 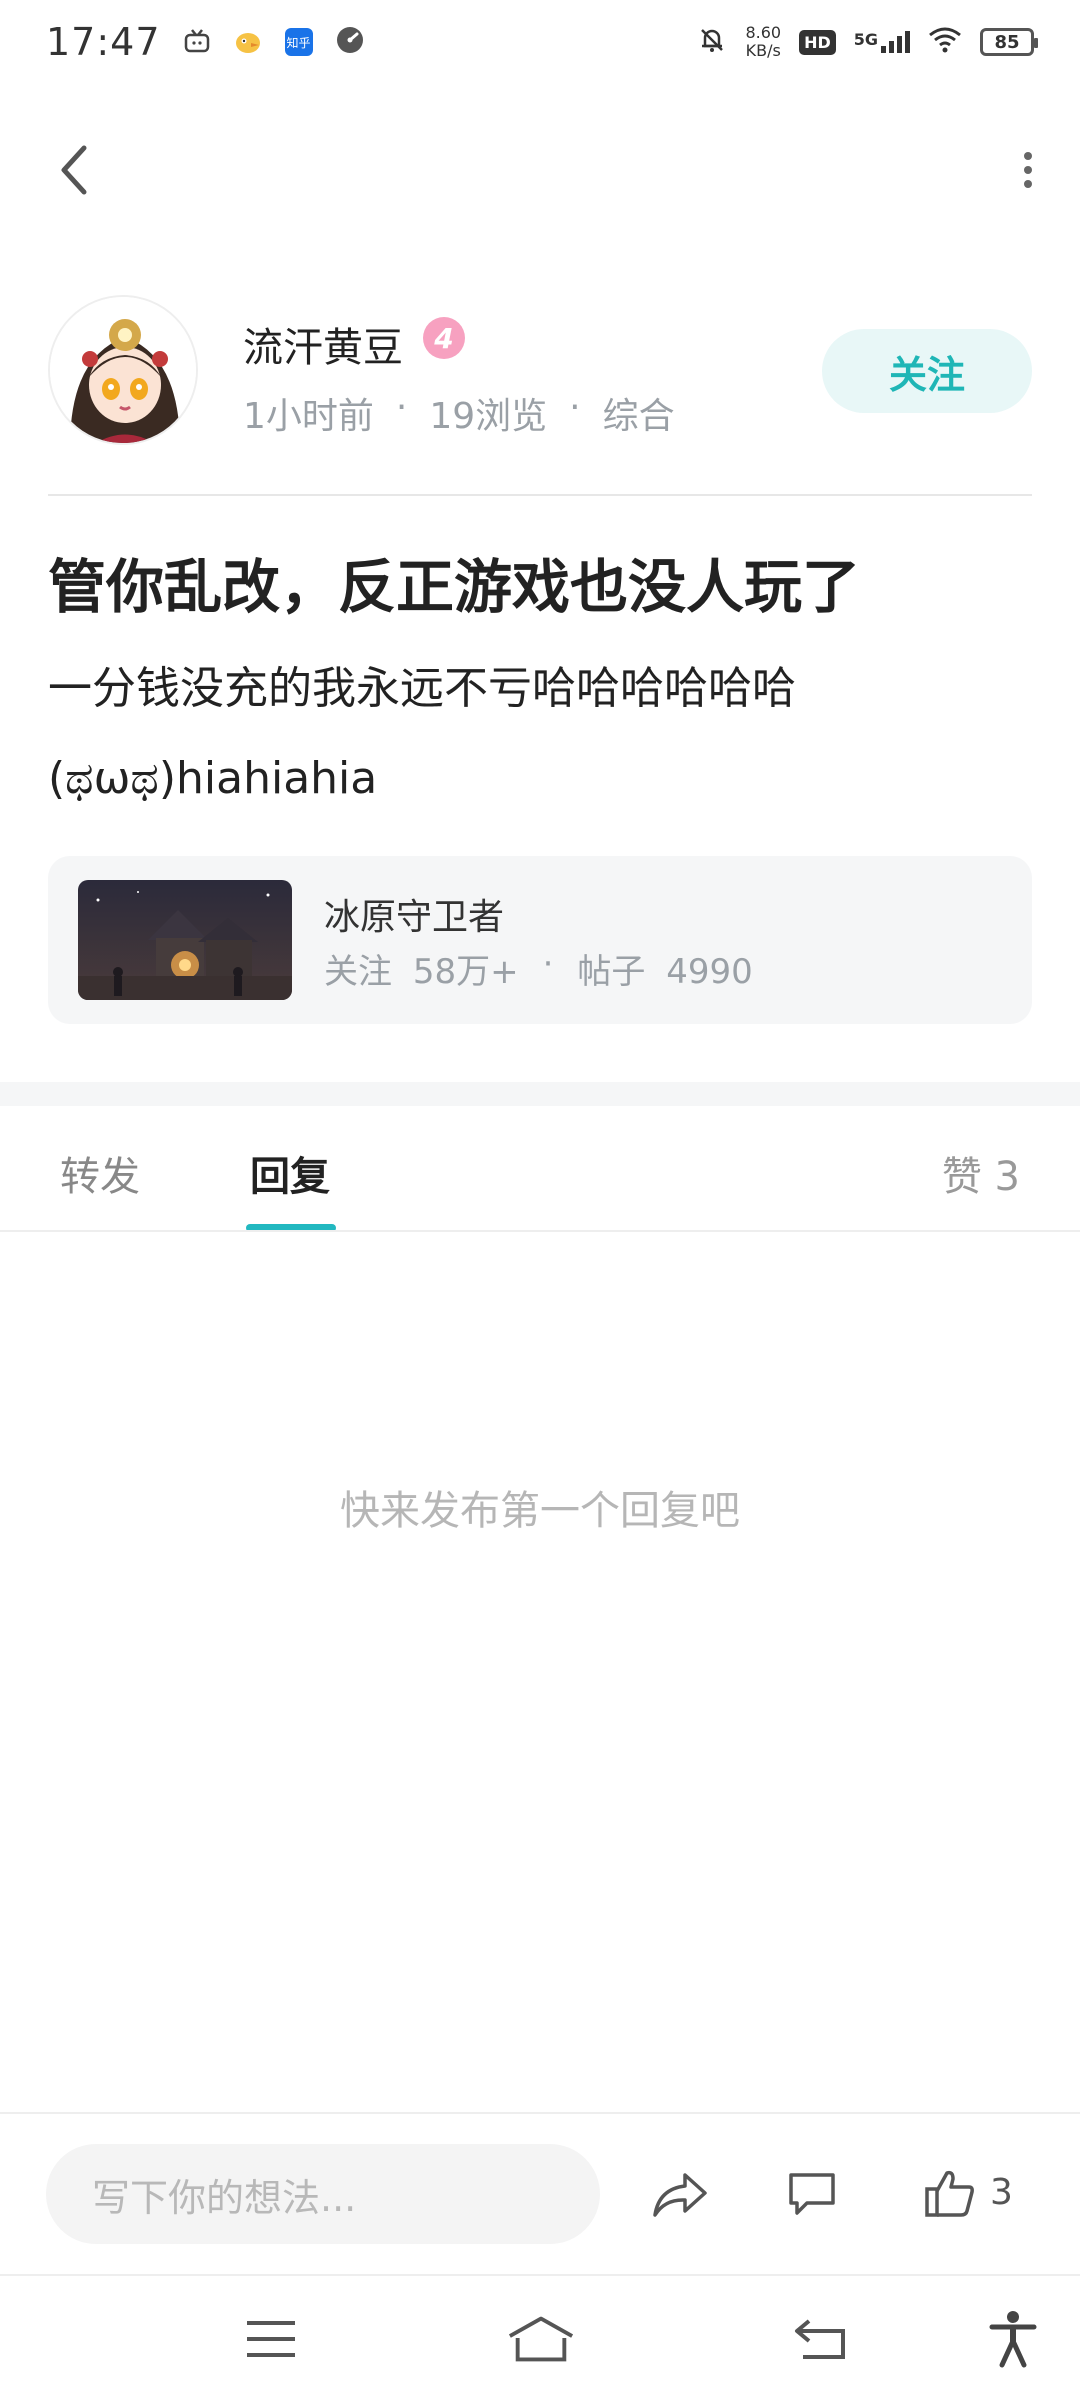 I want to click on accessibility-icon, so click(x=1013, y=2339).